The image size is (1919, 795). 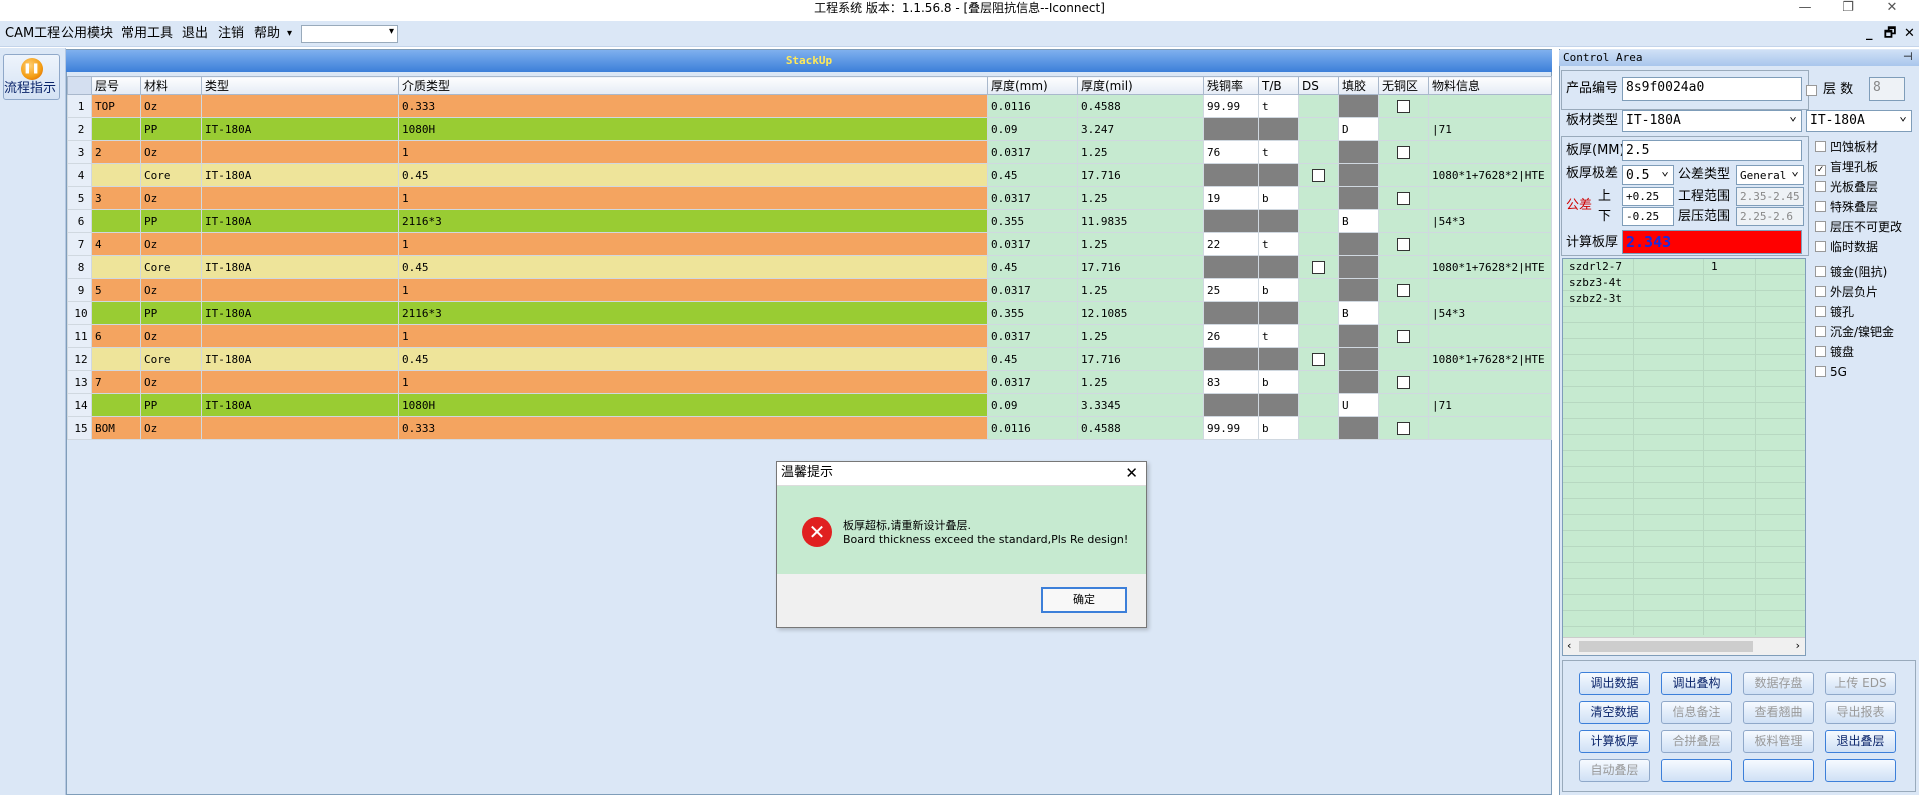 What do you see at coordinates (1696, 712) in the screenshot?
I see `command-button: 信息备注` at bounding box center [1696, 712].